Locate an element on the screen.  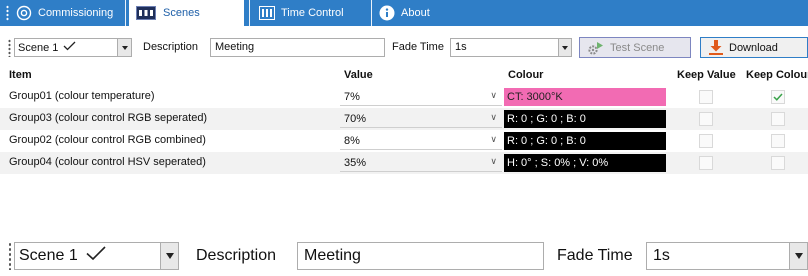
download-label: Download is located at coordinates (753, 47).